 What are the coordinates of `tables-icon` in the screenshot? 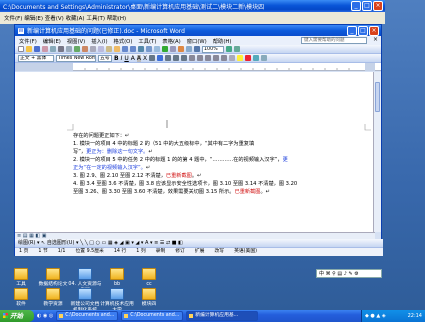 It's located at (149, 49).